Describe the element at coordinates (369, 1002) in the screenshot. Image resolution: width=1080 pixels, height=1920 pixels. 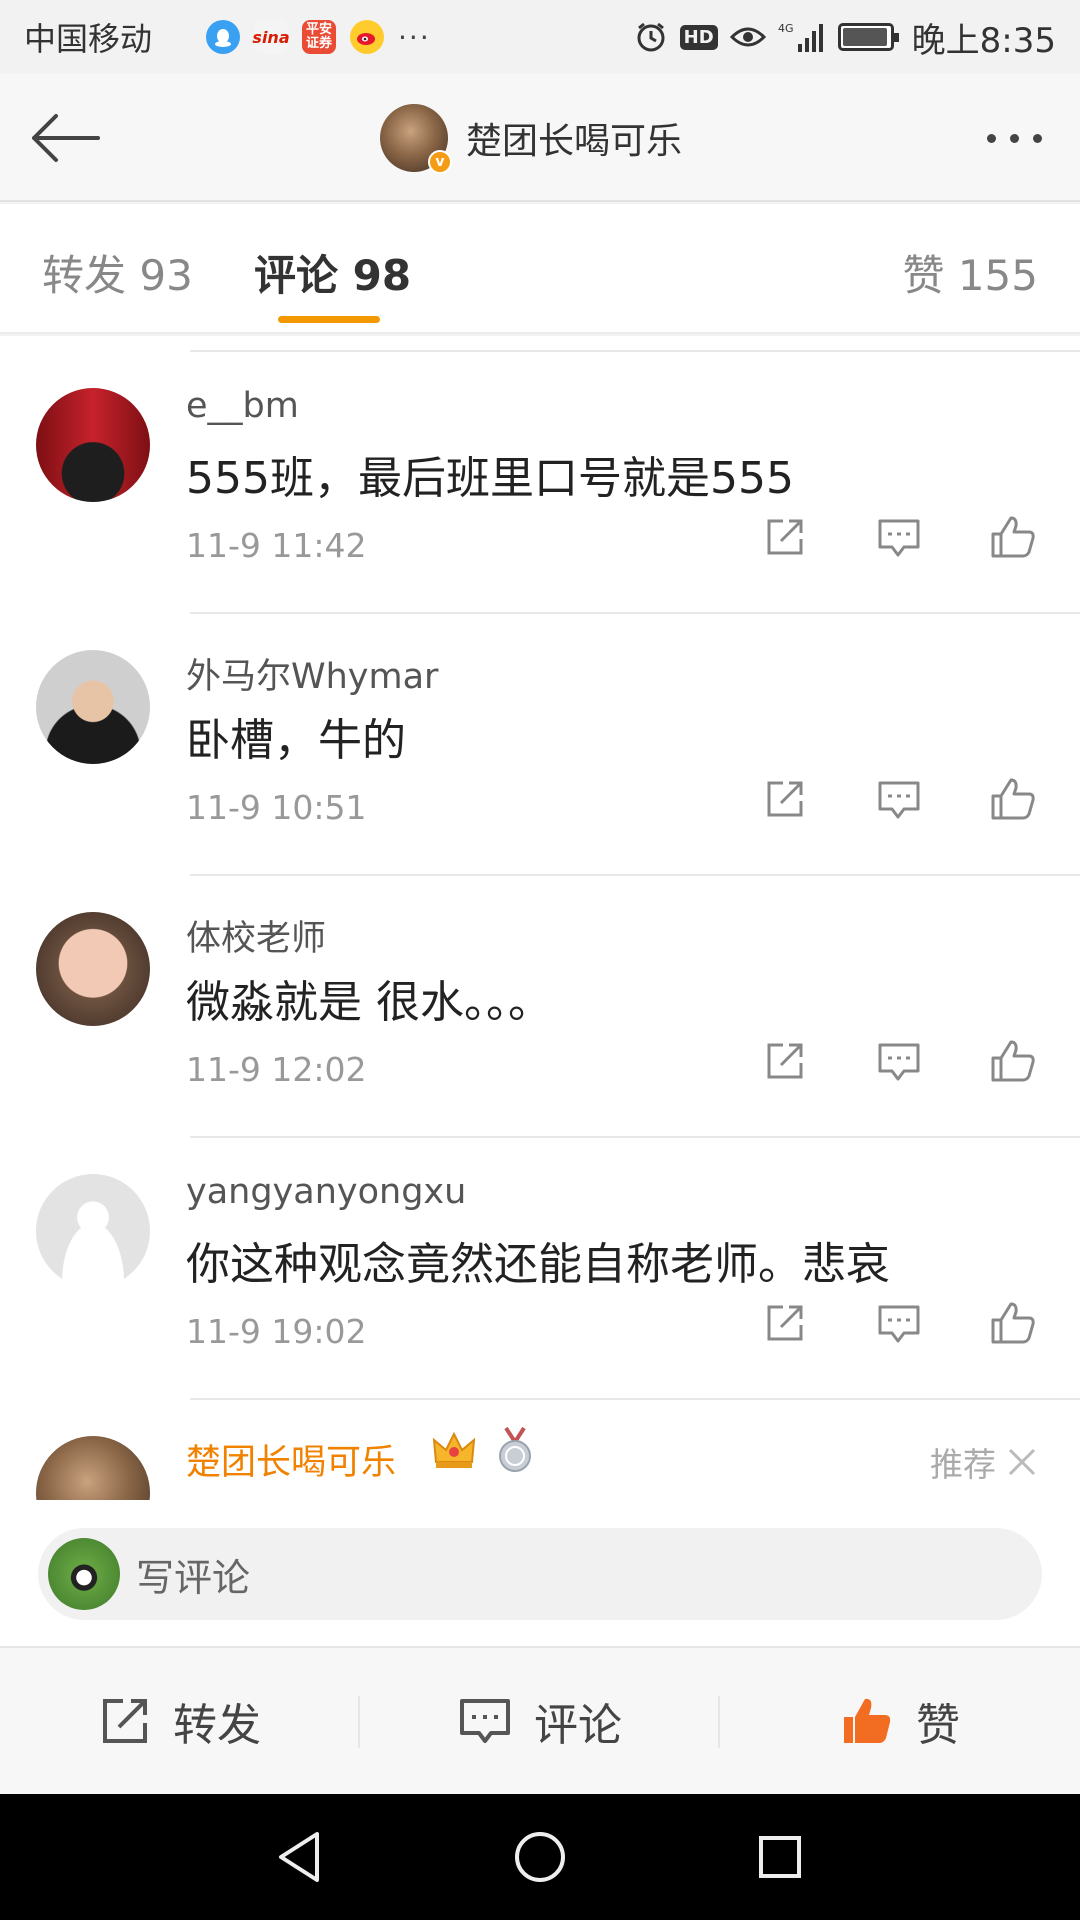
I see `comment-text: 微淼就是 很水。。。` at that location.